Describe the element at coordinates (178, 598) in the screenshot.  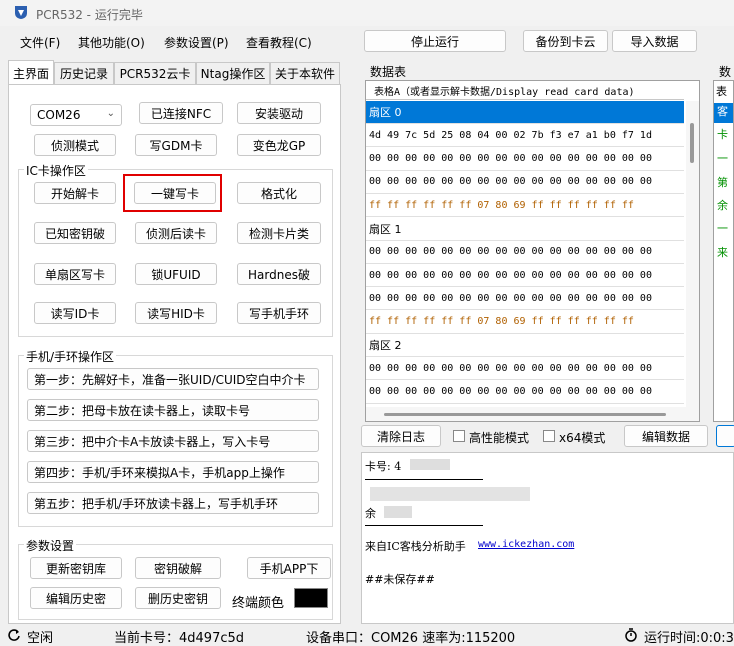
I see `delete-history-key-button: 删历史密钥` at that location.